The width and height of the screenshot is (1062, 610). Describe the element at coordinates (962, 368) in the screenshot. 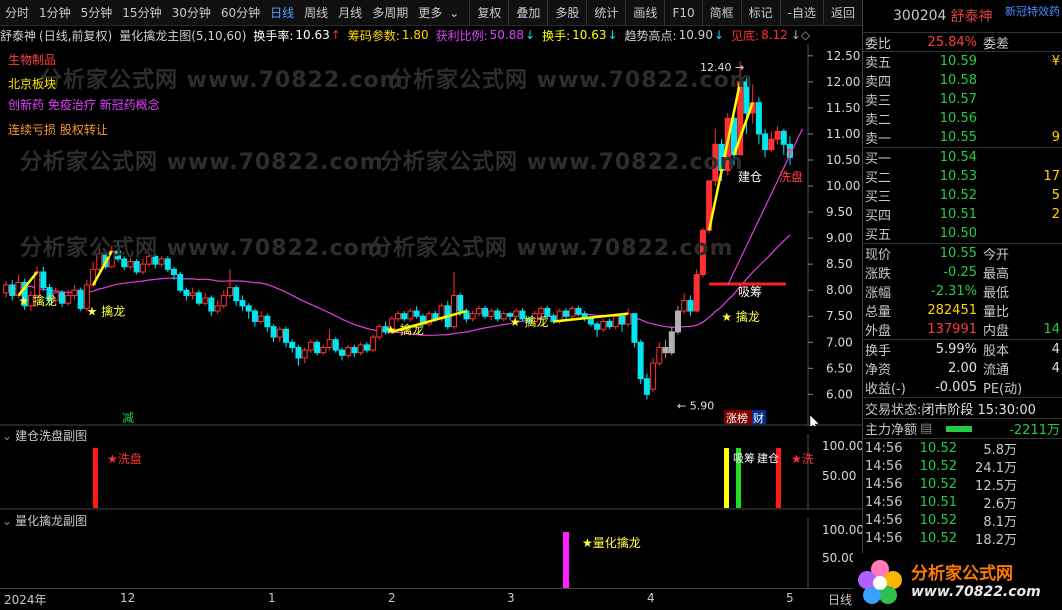

I see `stat-row: 净资 2.00 流通 4` at that location.